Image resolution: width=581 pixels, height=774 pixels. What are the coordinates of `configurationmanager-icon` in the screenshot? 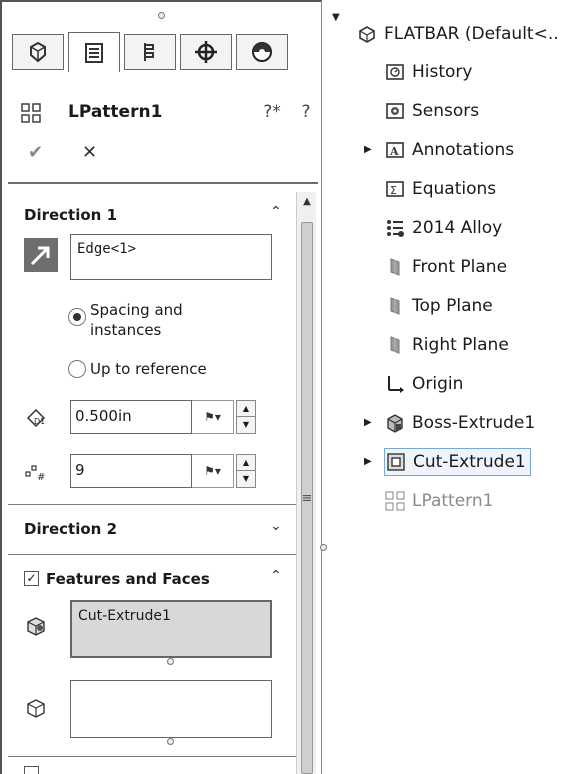 It's located at (149, 52).